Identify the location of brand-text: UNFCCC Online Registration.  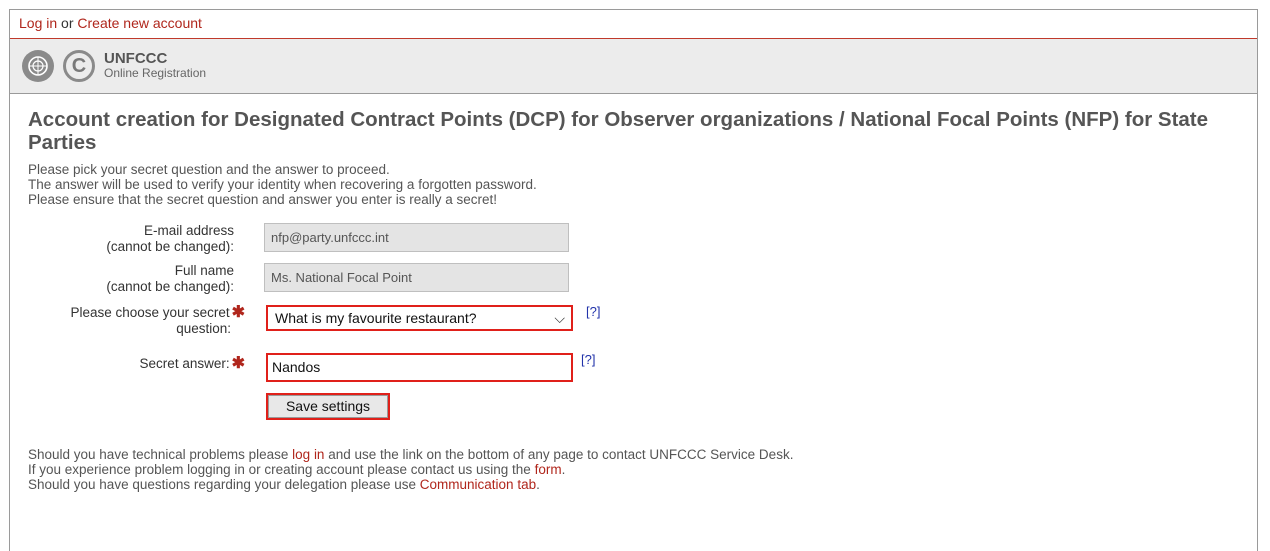
(155, 65).